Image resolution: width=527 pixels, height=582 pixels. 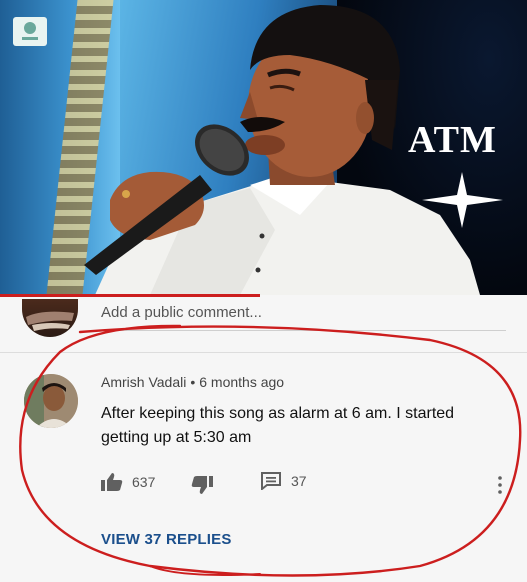 I want to click on thumbs-up-icon, so click(x=112, y=482).